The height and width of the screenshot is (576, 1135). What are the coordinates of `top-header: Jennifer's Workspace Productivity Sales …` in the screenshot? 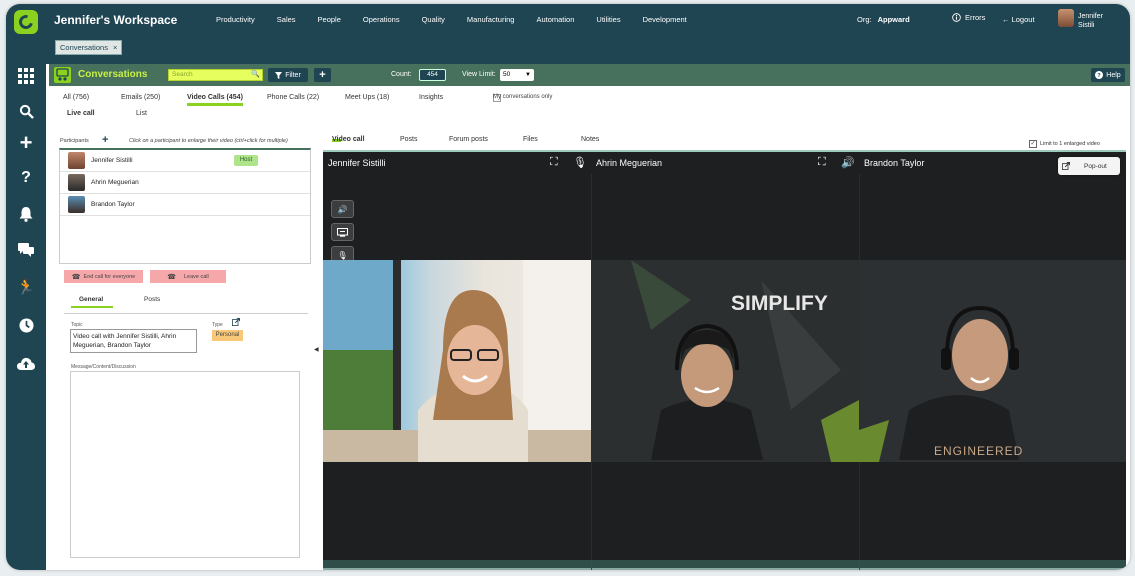 It's located at (588, 20).